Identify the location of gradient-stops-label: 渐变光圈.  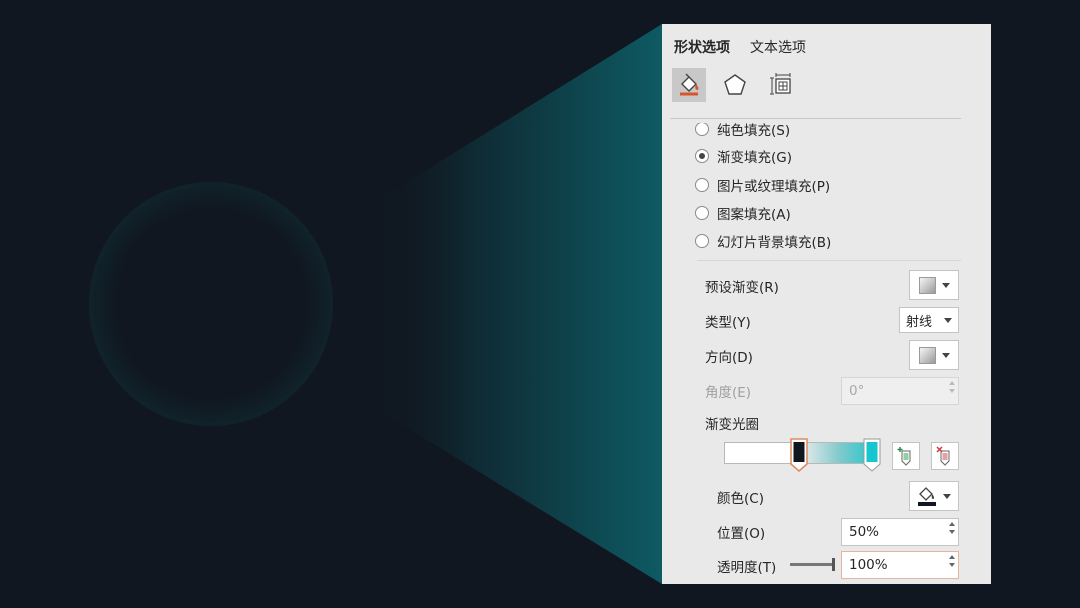
(732, 425).